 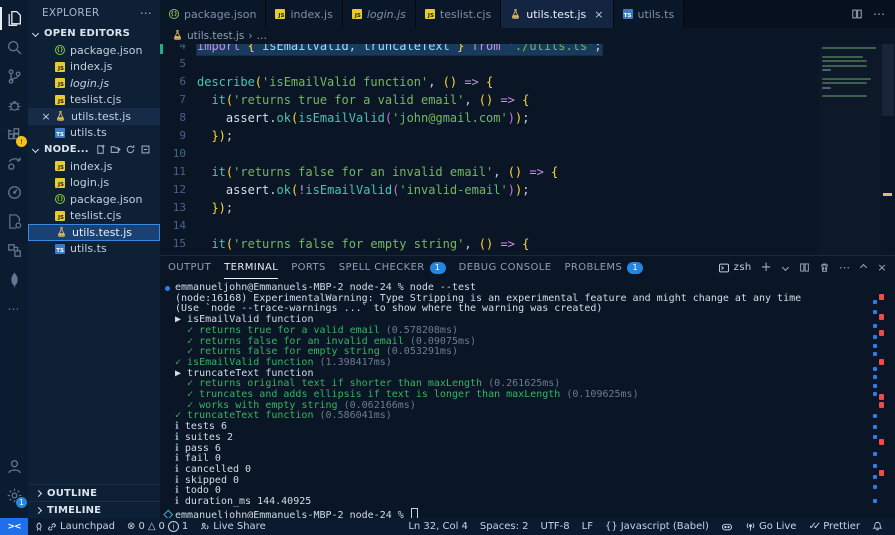 I want to click on panel-tab-terminal: TERMINAL, so click(x=251, y=267).